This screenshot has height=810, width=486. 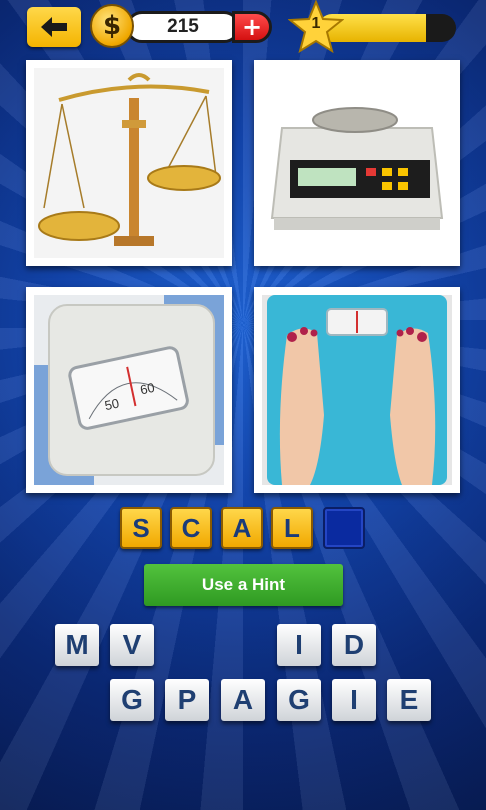 What do you see at coordinates (409, 700) in the screenshot?
I see `letter-key: E` at bounding box center [409, 700].